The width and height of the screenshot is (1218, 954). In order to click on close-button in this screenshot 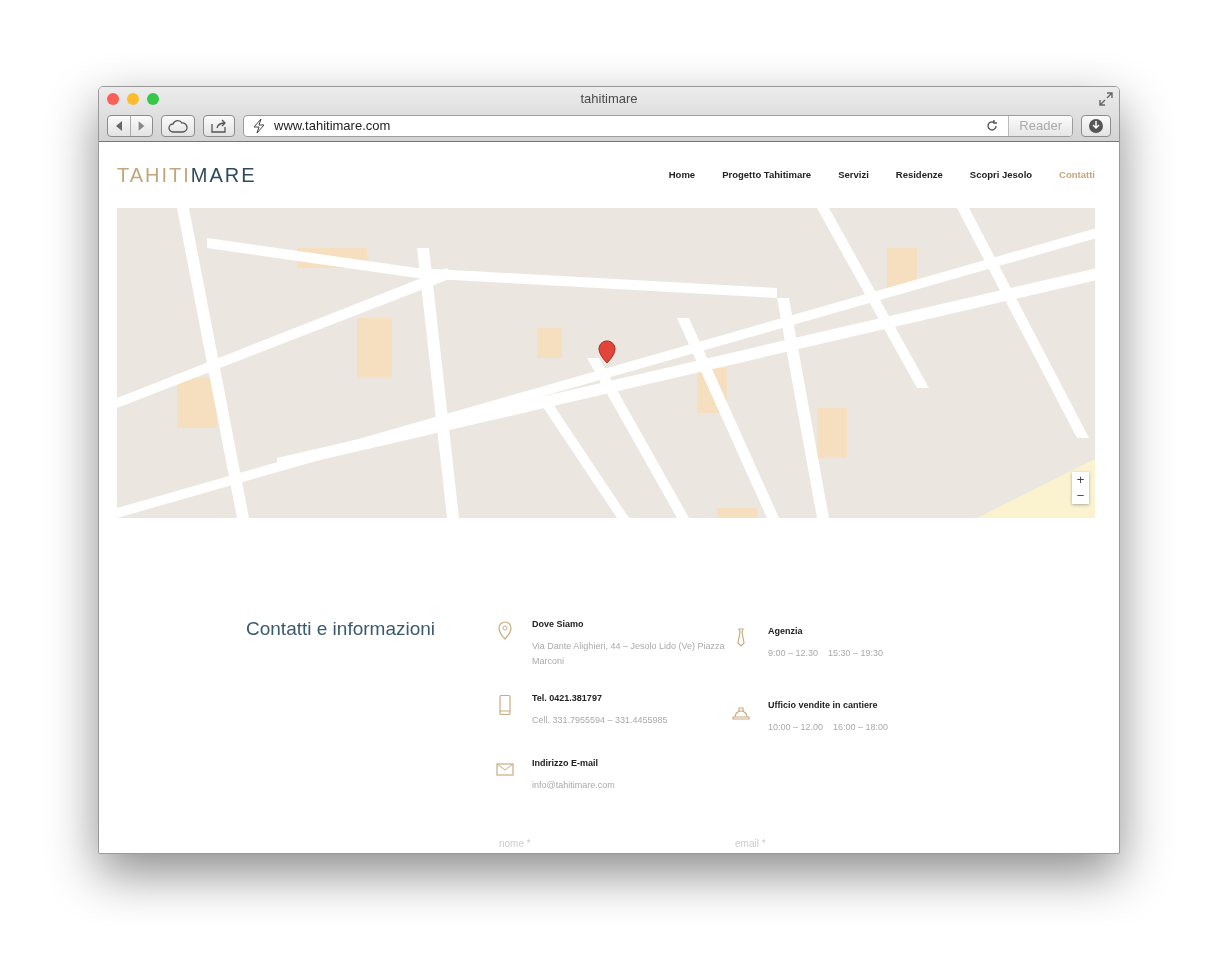, I will do `click(113, 99)`.